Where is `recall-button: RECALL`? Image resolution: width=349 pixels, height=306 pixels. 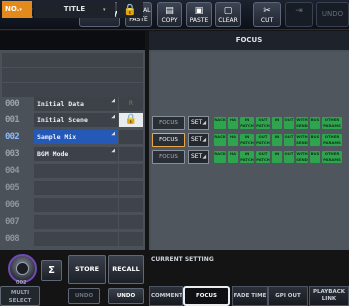
recall-button: RECALL is located at coordinates (126, 269).